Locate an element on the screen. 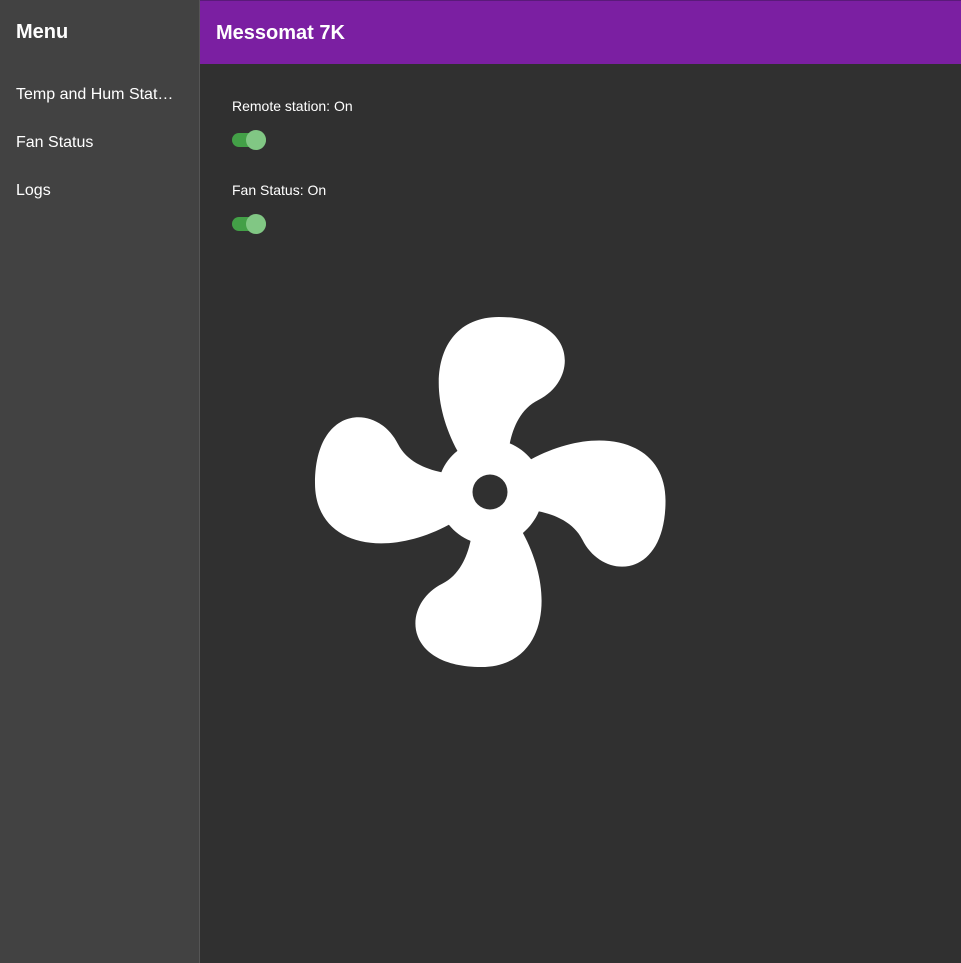 This screenshot has height=963, width=961. sidebar-item-logs: Logs is located at coordinates (99, 192).